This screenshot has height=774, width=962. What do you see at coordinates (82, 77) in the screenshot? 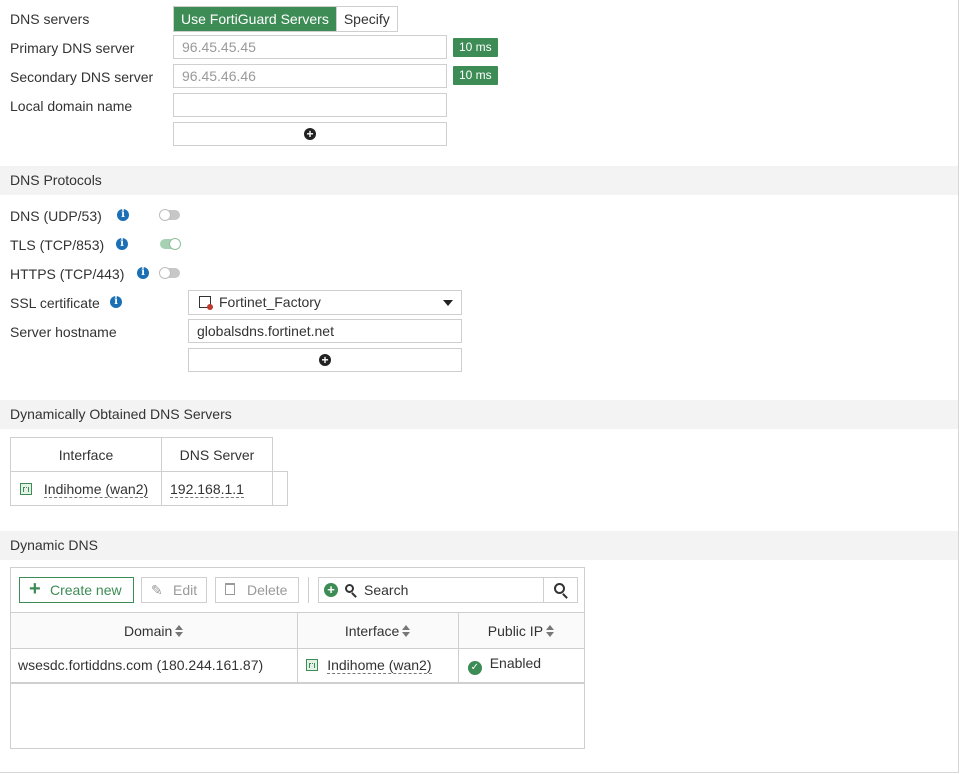
I see `secondary-dns-label: Secondary DNS server` at bounding box center [82, 77].